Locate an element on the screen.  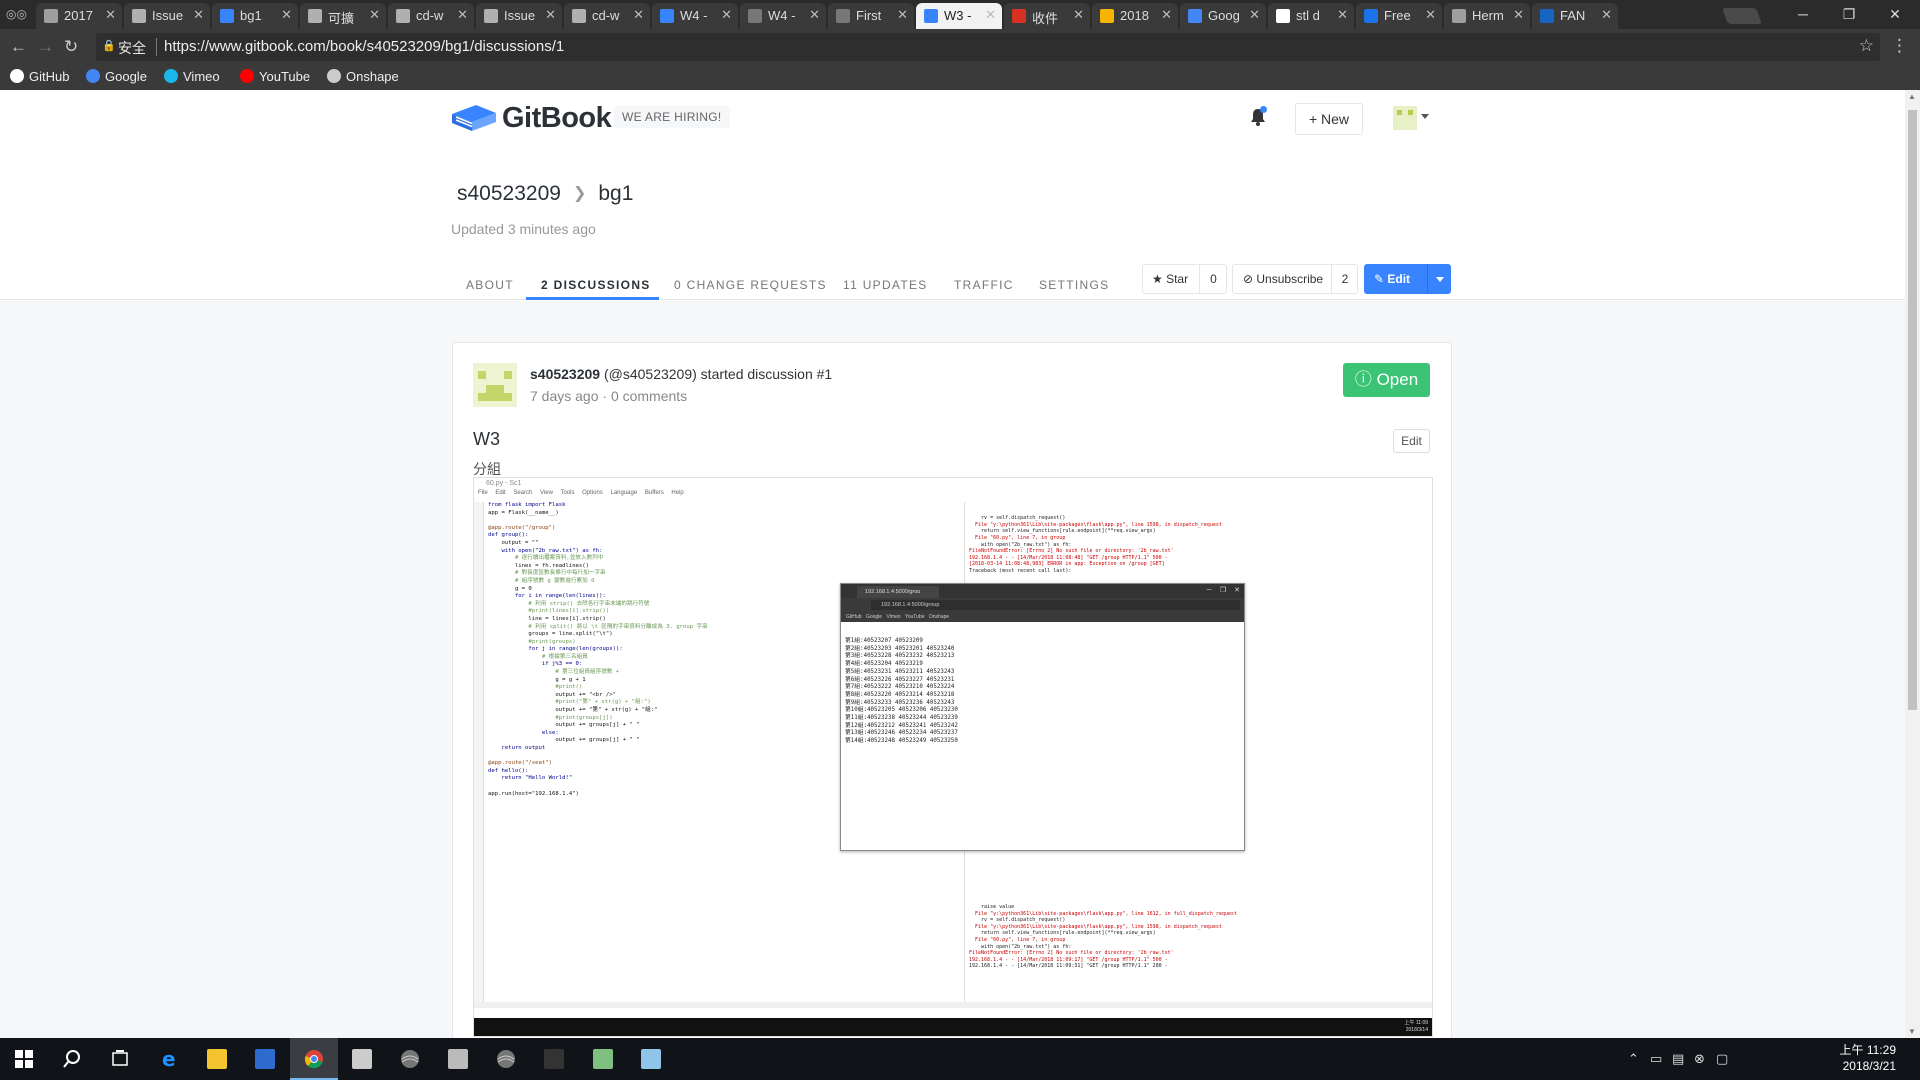
bookmark-vimeo: Vimeo is located at coordinates (192, 77).